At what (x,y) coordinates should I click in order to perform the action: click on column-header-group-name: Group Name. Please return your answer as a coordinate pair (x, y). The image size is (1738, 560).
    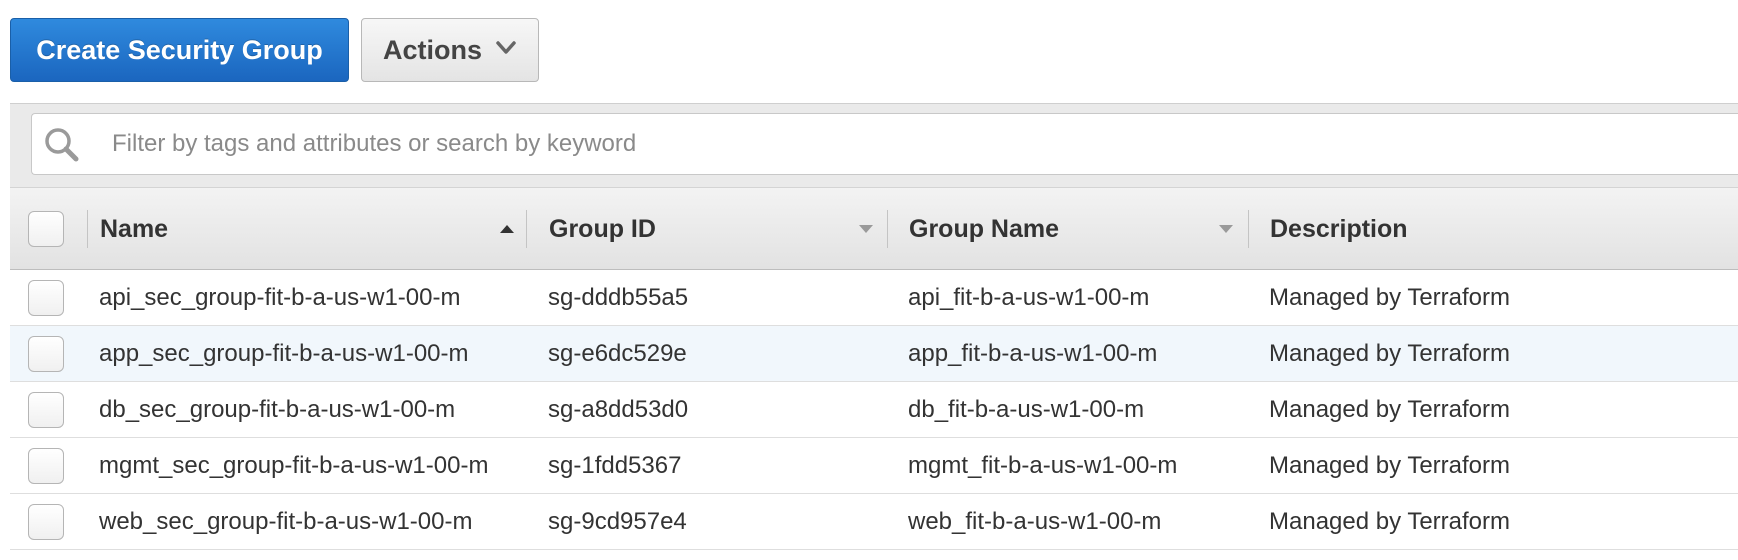
    Looking at the image, I should click on (984, 229).